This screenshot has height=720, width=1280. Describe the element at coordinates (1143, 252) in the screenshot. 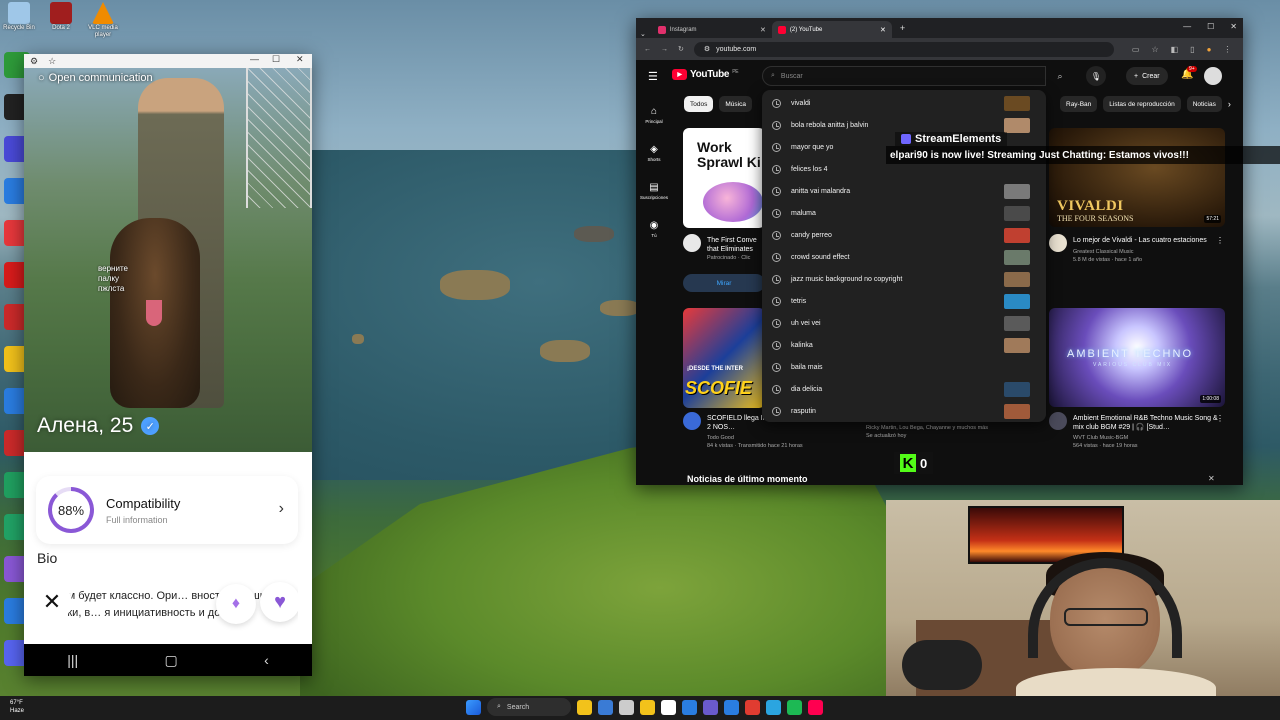

I see `channel-name: Greatest Classical Music` at that location.